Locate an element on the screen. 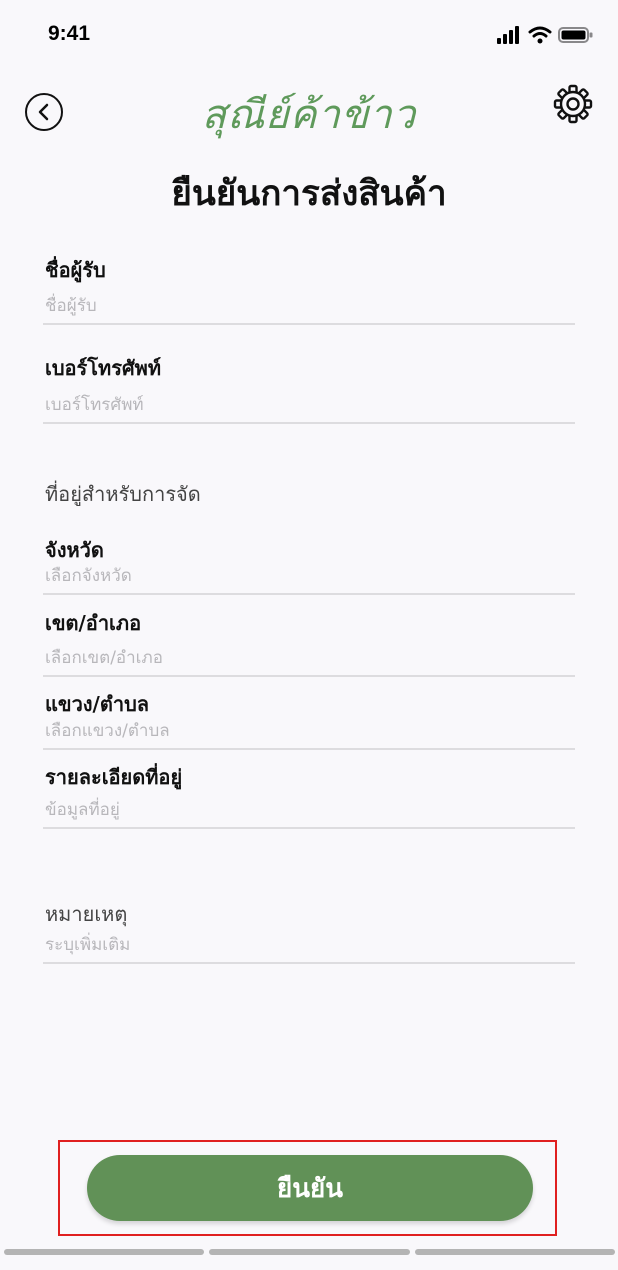 This screenshot has height=1270, width=618. phone-input is located at coordinates (309, 406).